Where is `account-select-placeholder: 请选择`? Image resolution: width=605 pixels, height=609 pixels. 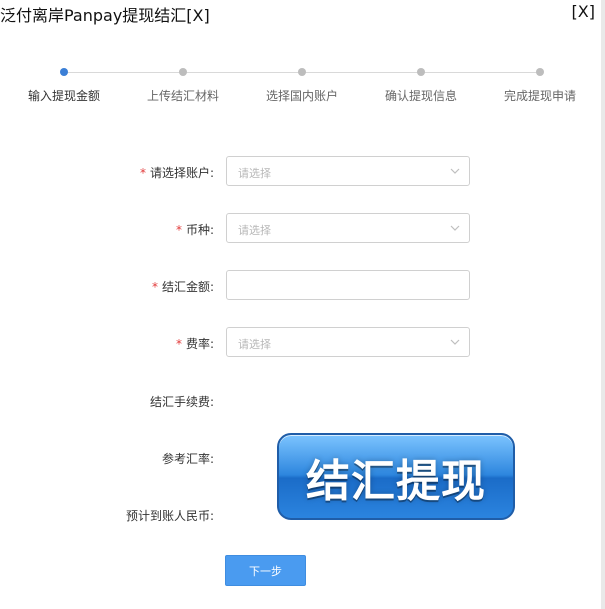
account-select-placeholder: 请选择 is located at coordinates (254, 173).